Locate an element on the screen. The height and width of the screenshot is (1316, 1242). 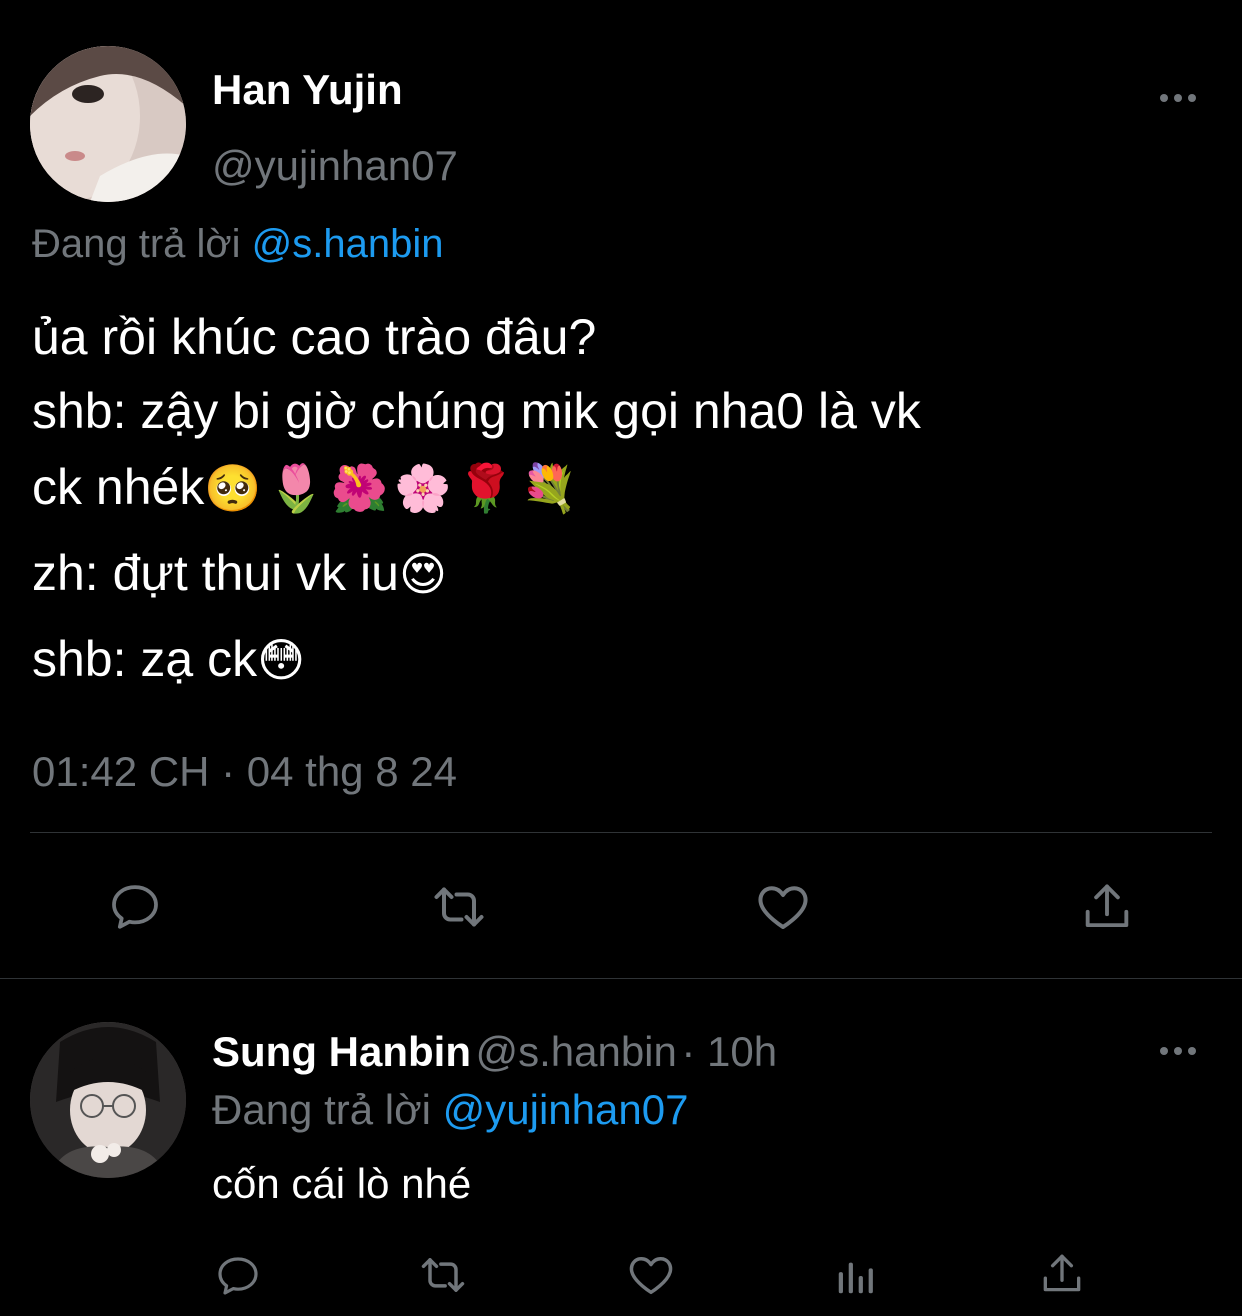
emoji-group: 😳 is located at coordinates (284, 660).